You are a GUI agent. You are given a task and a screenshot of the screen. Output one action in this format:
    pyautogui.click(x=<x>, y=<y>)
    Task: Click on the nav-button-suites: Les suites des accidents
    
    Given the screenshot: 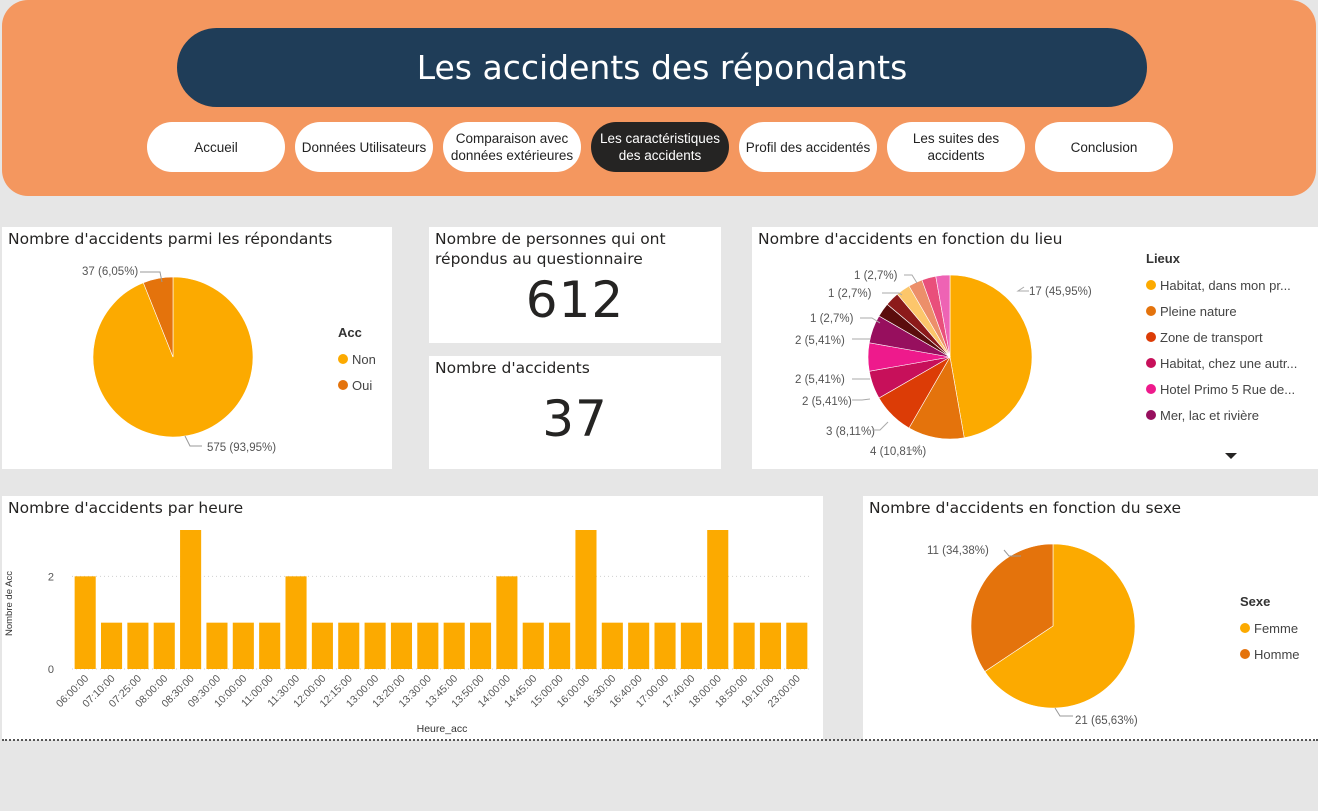 What is the action you would take?
    pyautogui.click(x=956, y=147)
    